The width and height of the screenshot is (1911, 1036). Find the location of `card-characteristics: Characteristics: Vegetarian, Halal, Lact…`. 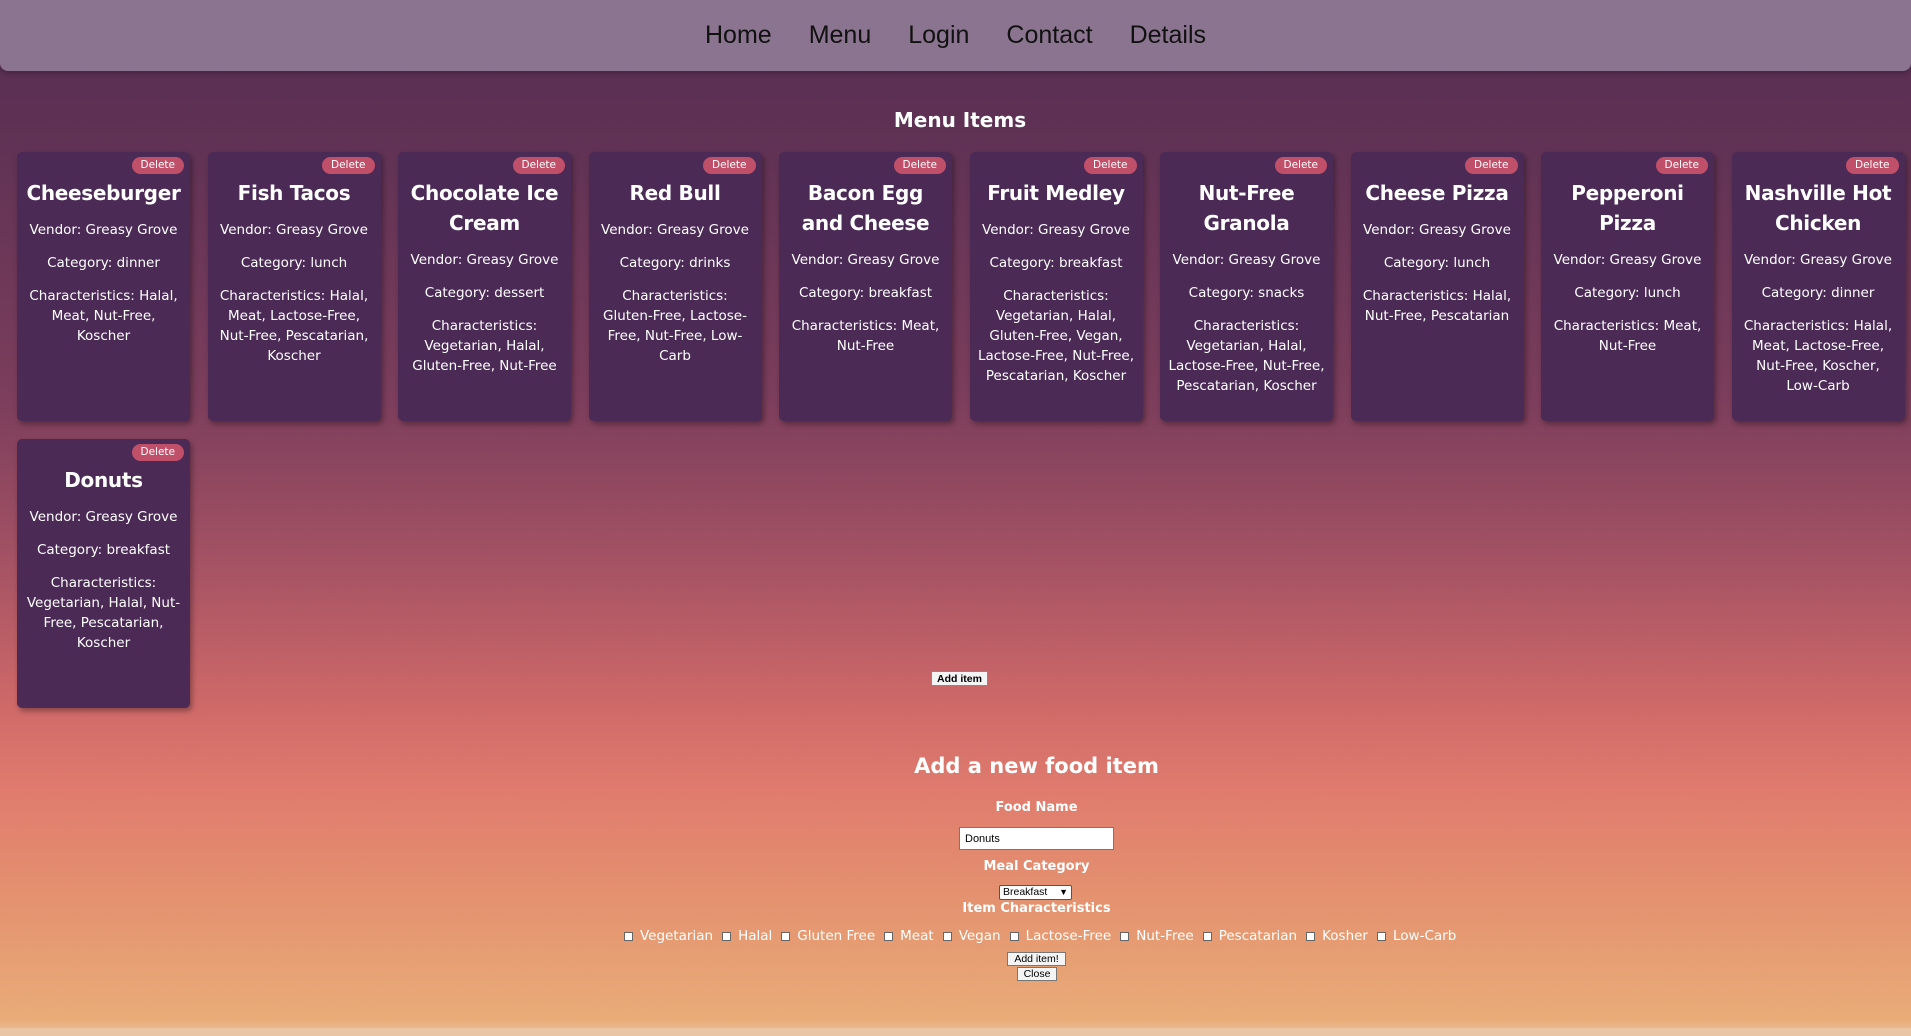

card-characteristics: Characteristics: Vegetarian, Halal, Lact… is located at coordinates (1246, 356).